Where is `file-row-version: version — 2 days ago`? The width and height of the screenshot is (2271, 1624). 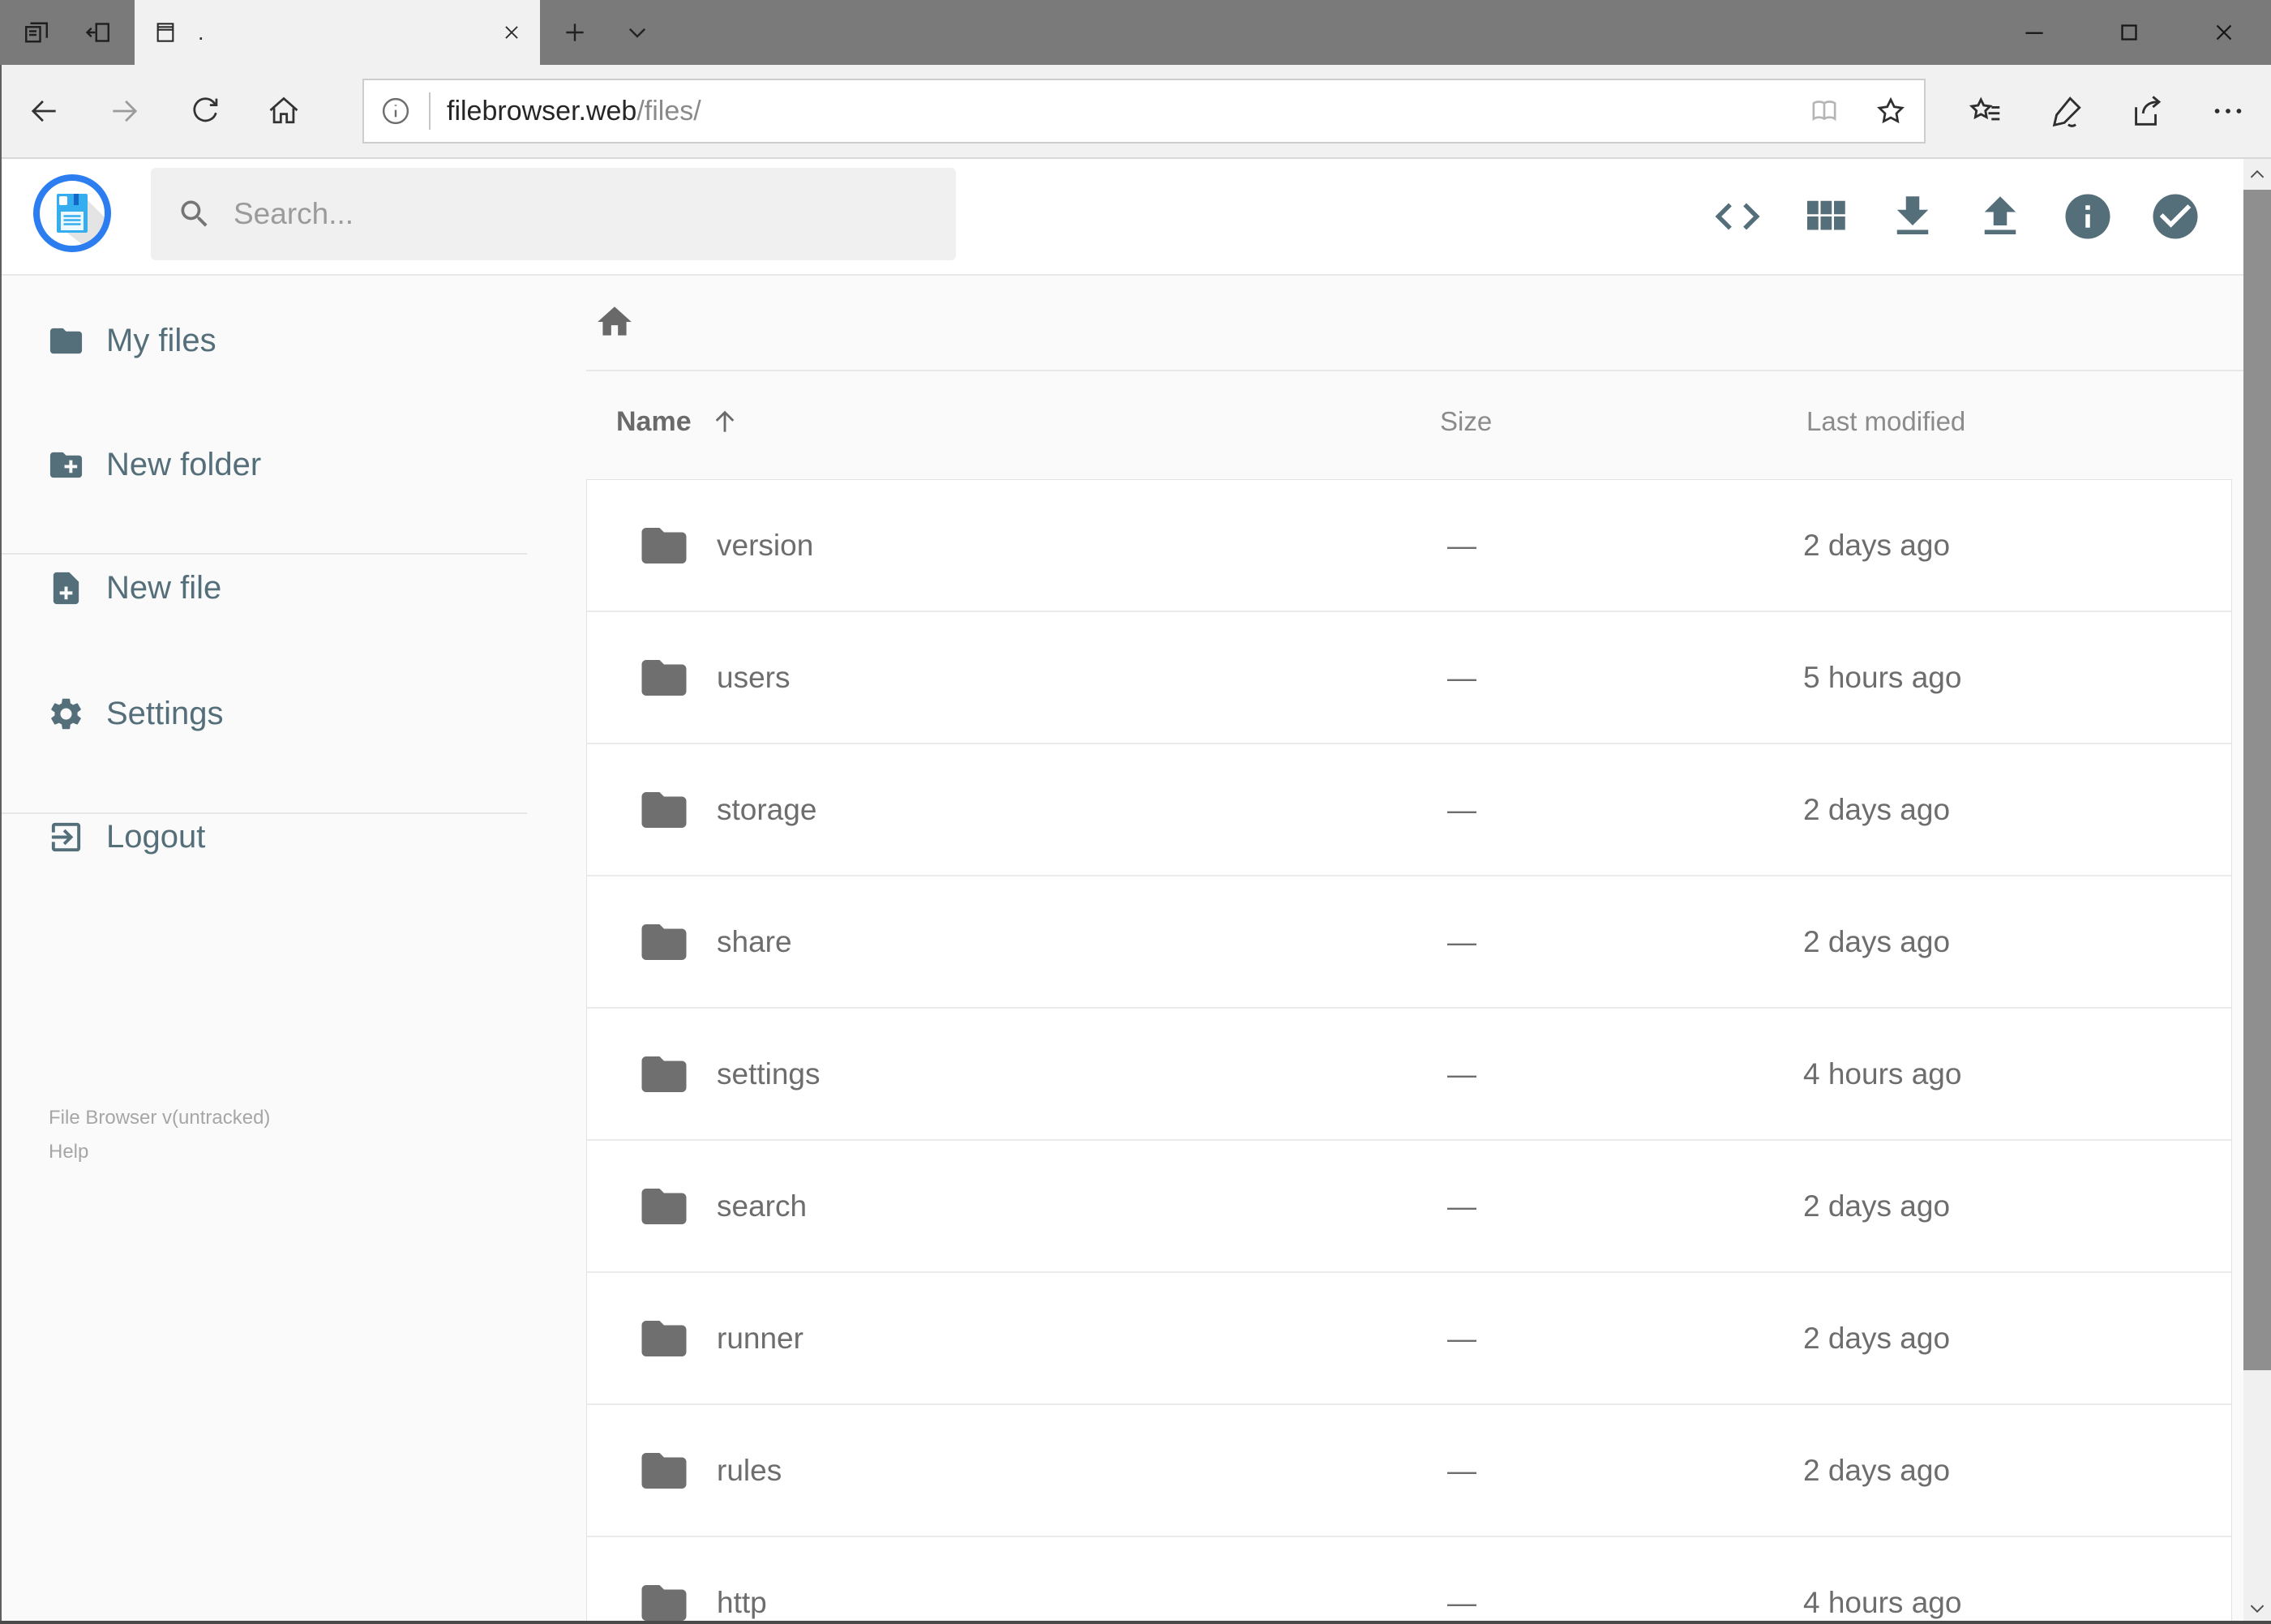
file-row-version: version — 2 days ago is located at coordinates (1409, 546).